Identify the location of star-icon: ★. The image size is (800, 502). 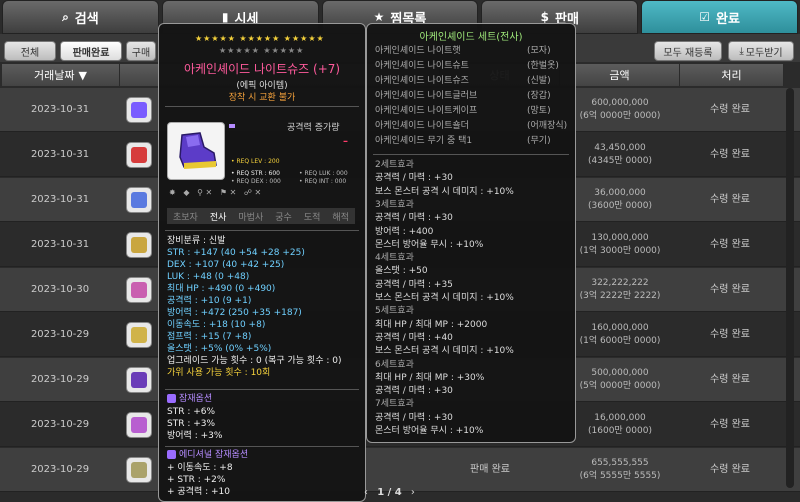
(379, 17).